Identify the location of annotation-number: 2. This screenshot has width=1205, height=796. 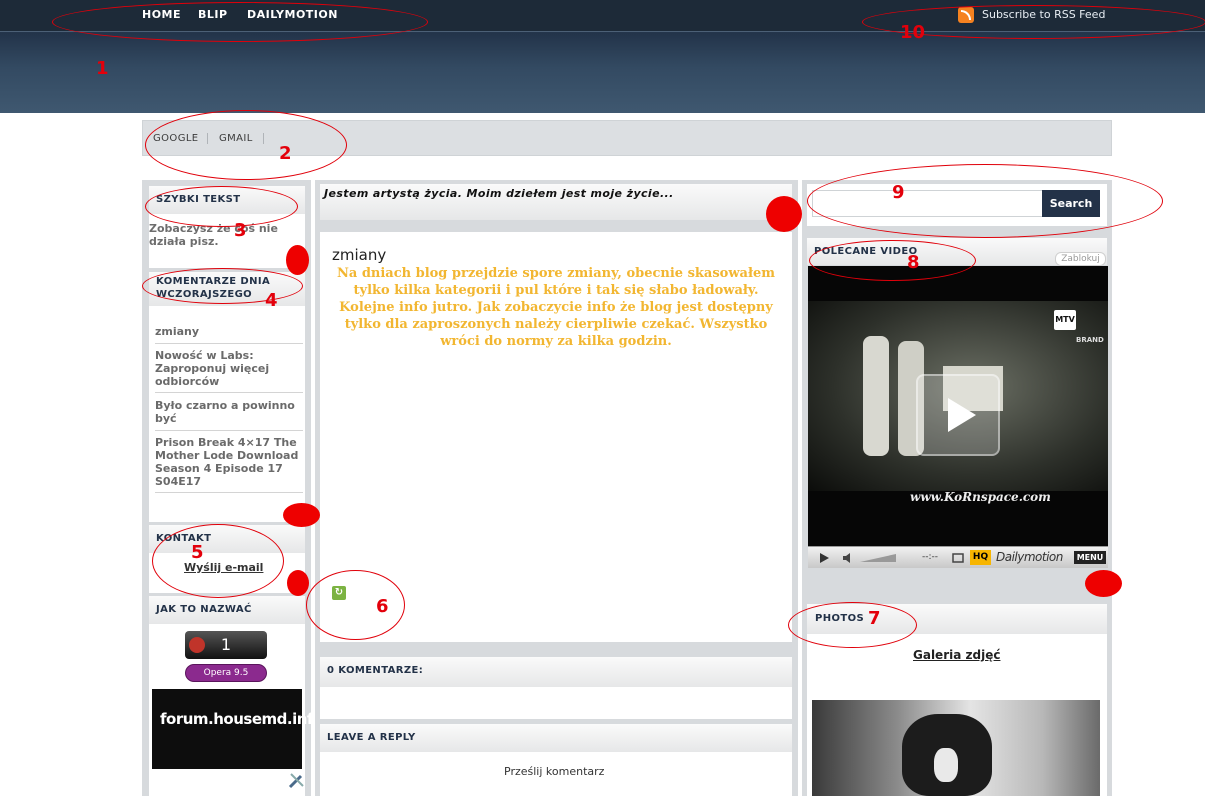
(285, 153).